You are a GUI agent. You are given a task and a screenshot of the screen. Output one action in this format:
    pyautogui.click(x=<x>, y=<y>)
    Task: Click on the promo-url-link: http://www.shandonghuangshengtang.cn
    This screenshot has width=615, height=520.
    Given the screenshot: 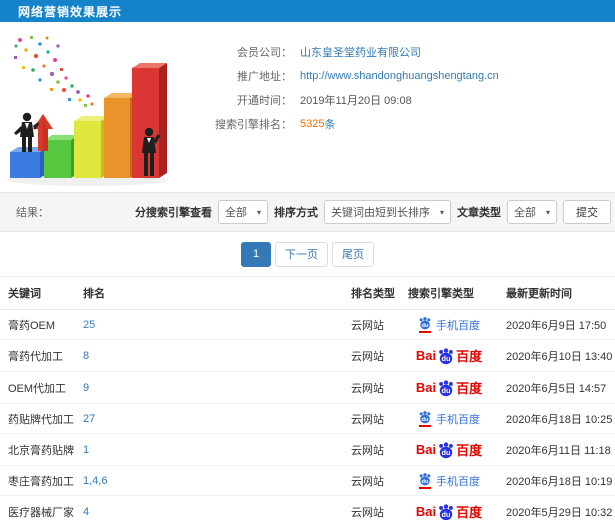 What is the action you would take?
    pyautogui.click(x=399, y=76)
    